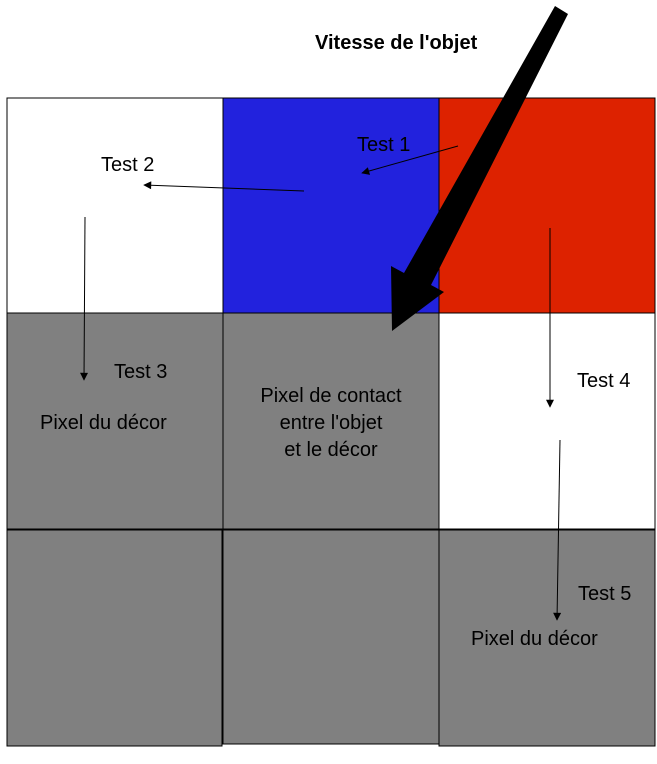  Describe the element at coordinates (383, 145) in the screenshot. I see `label-test-1: Test 1` at that location.